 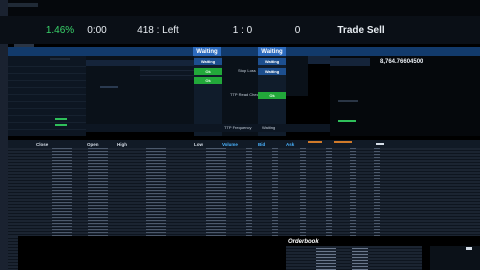 What do you see at coordinates (348, 101) in the screenshot?
I see `price-sub` at bounding box center [348, 101].